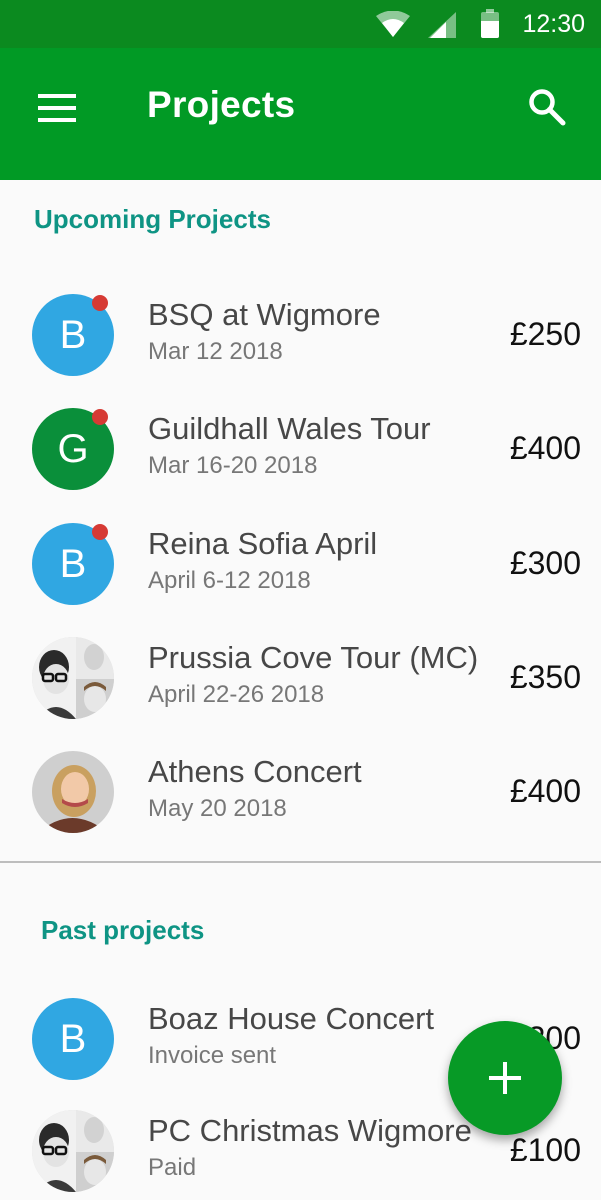 The image size is (601, 1200). Describe the element at coordinates (313, 657) in the screenshot. I see `project-title: Prussia Cove Tour (MC)` at that location.